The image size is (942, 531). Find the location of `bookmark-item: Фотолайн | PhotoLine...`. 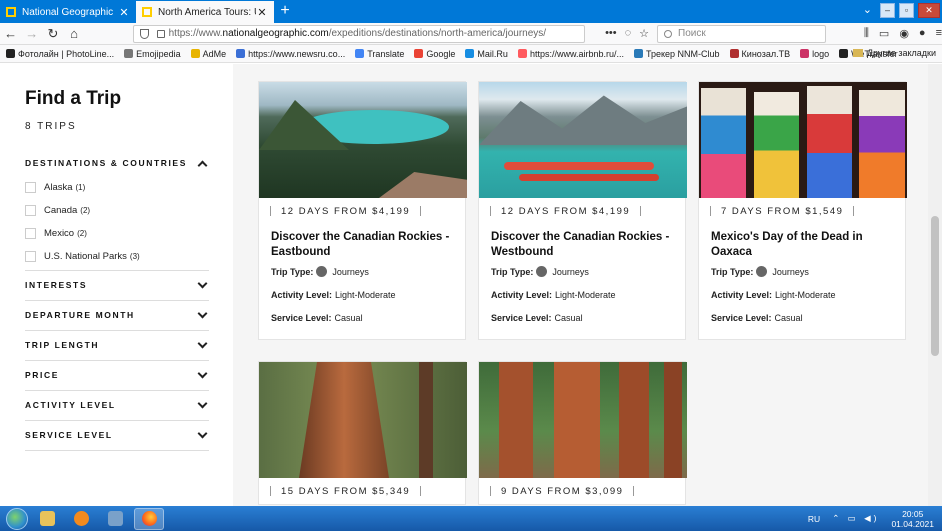

bookmark-item: Фотолайн | PhotoLine... is located at coordinates (60, 54).